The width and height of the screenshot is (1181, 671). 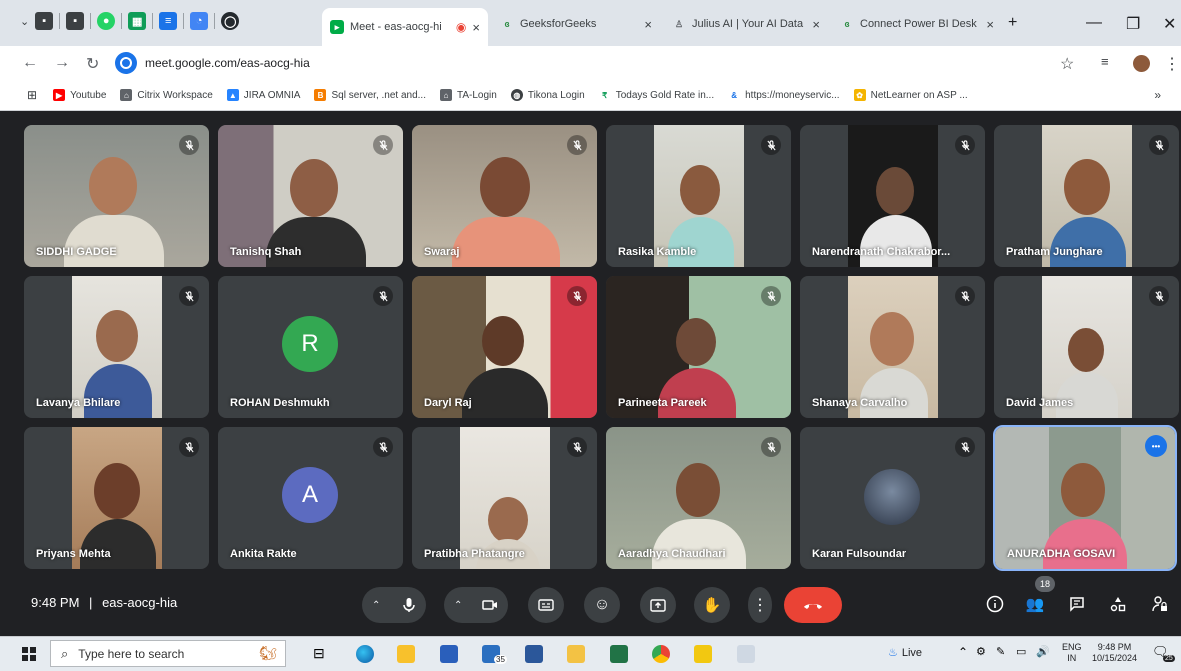 I want to click on participant-tile: Aaradhya Chaudhari, so click(x=698, y=498).